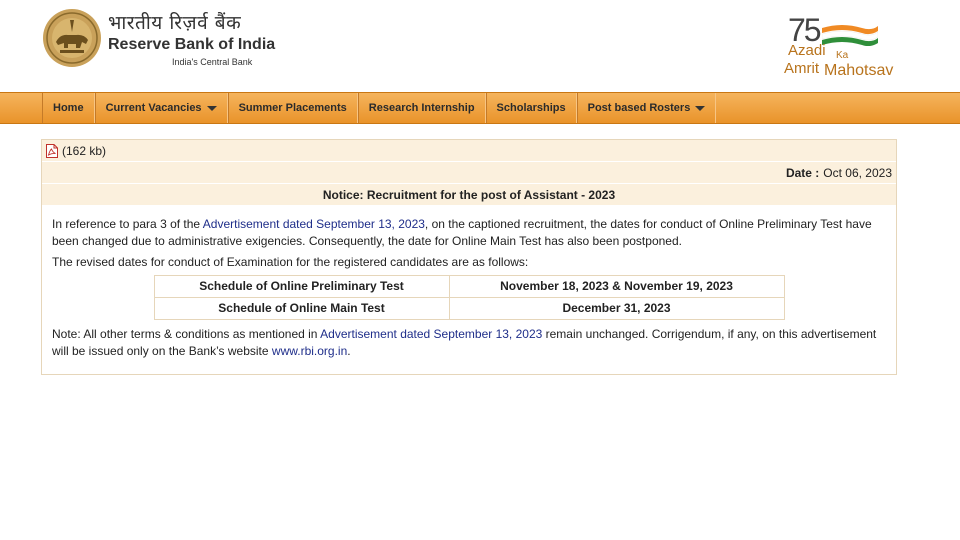  I want to click on schedule-label: Schedule of Online Preliminary Test, so click(301, 286).